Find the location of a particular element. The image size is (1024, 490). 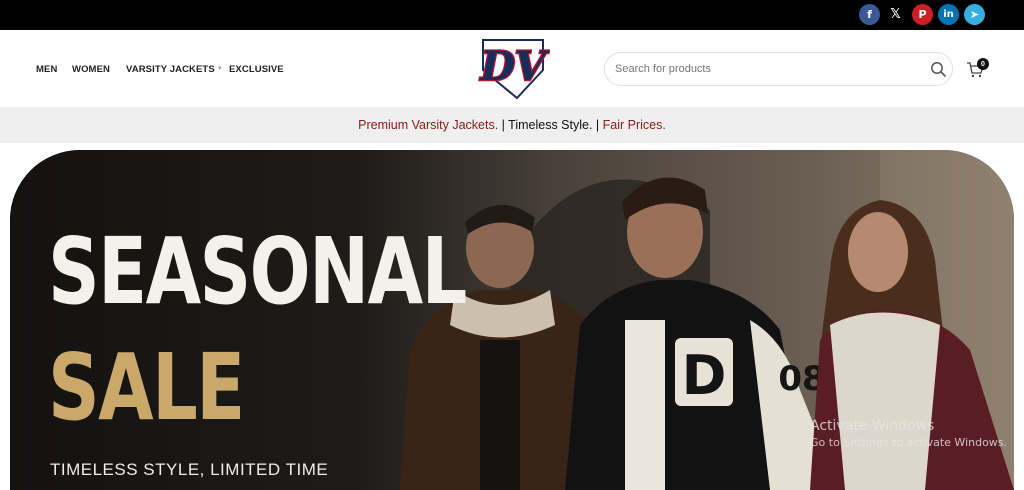

promo-text-3: Fair Prices. is located at coordinates (634, 125).